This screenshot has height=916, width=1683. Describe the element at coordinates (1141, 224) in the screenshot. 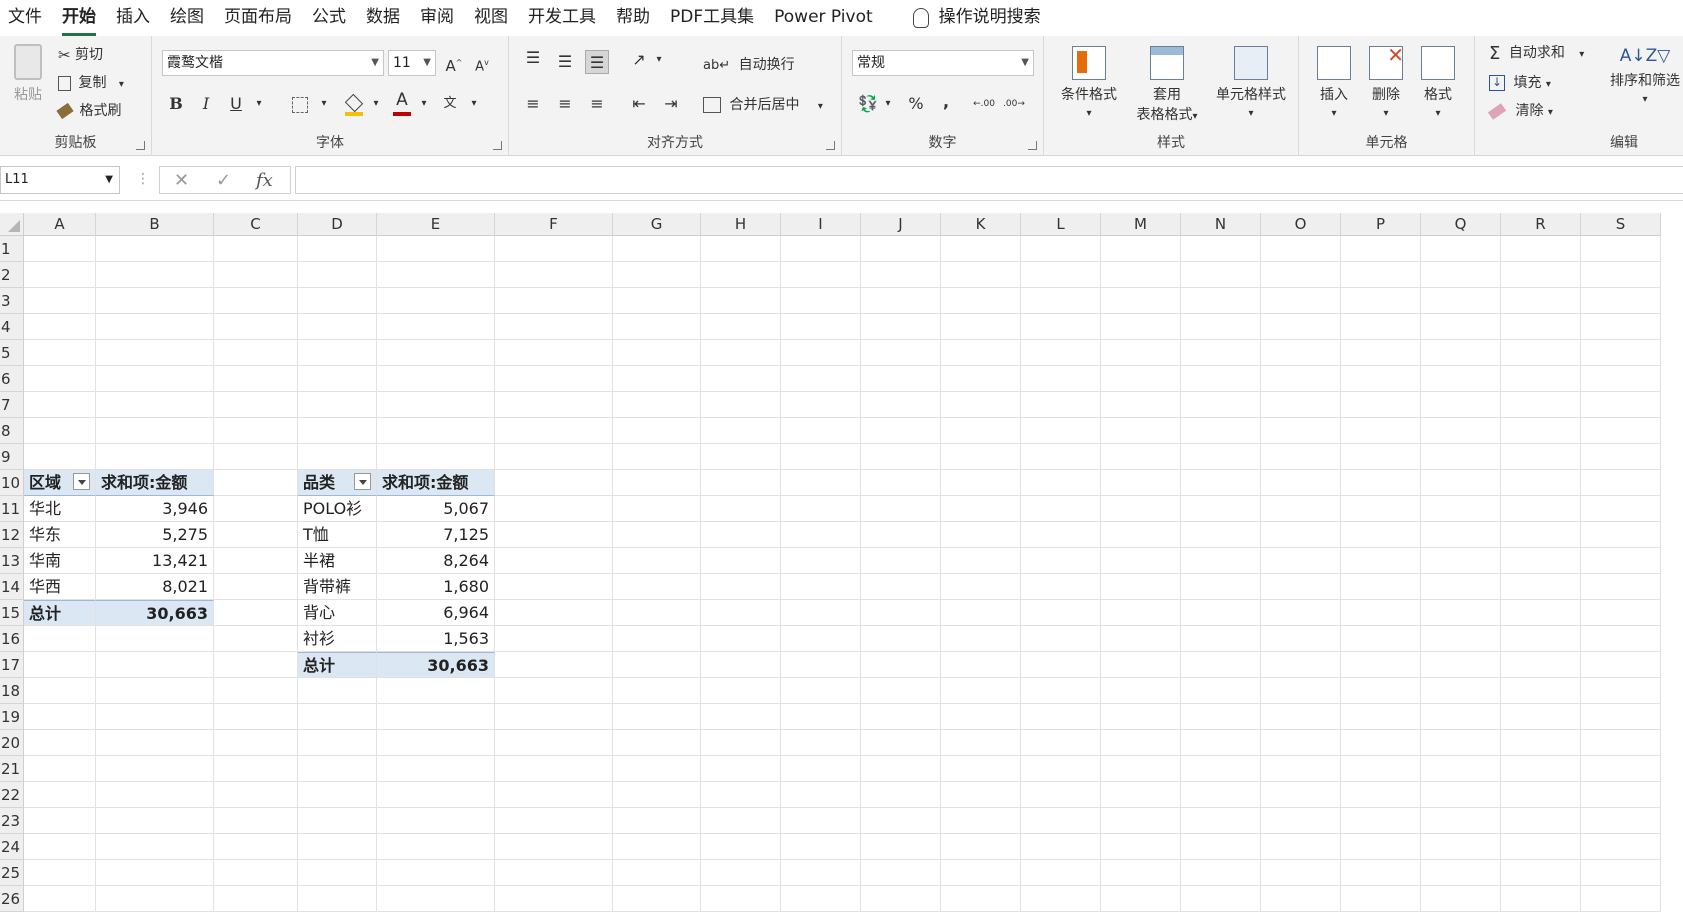

I see `column-header-m: M` at that location.